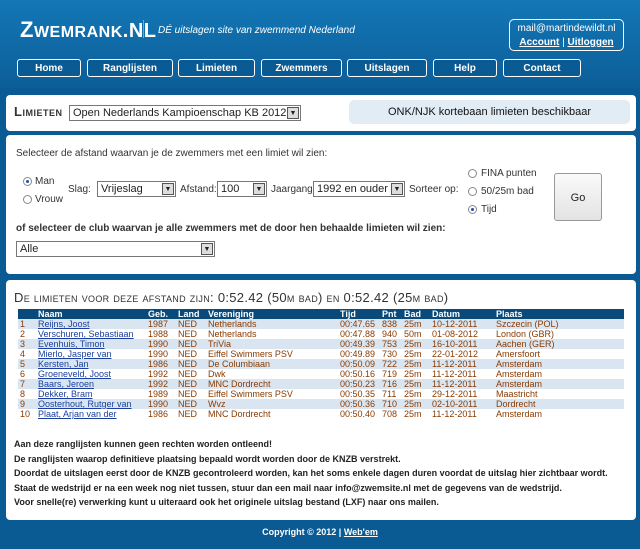 This screenshot has height=549, width=640. What do you see at coordinates (462, 314) in the screenshot?
I see `col-datum: Datum` at bounding box center [462, 314].